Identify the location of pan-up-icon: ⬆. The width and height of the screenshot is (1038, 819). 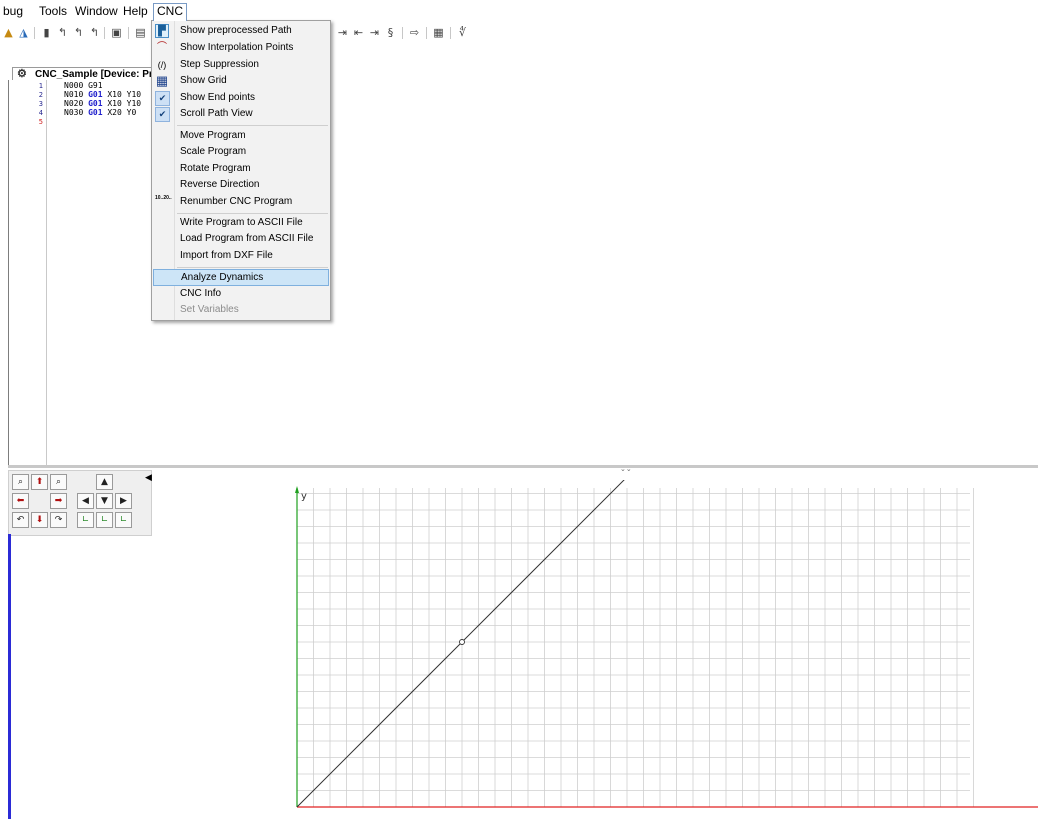
(39, 482).